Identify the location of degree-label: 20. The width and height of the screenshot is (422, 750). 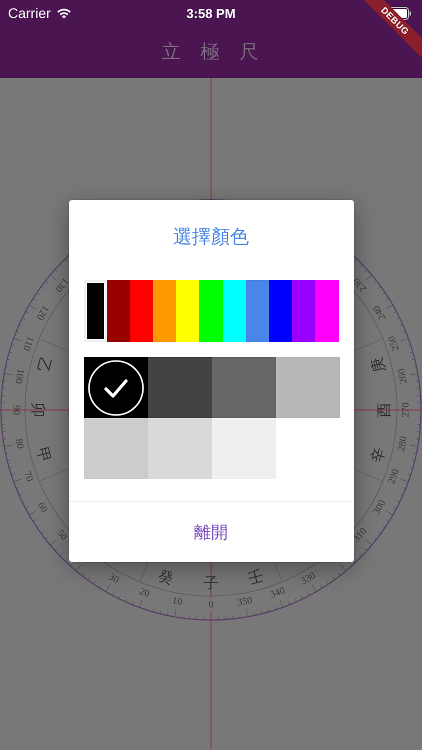
(144, 593).